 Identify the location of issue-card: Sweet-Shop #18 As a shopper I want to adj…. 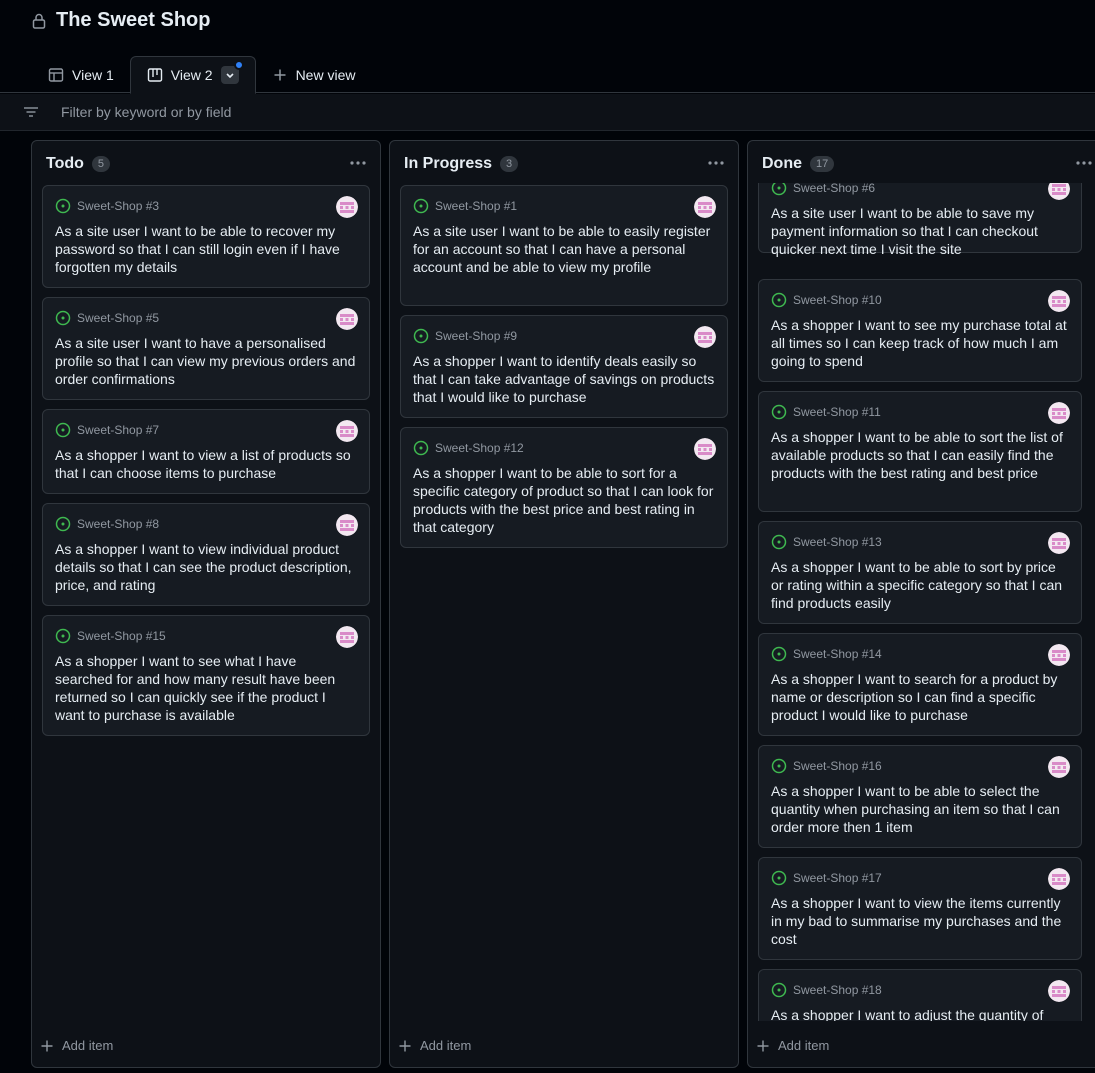
(920, 995).